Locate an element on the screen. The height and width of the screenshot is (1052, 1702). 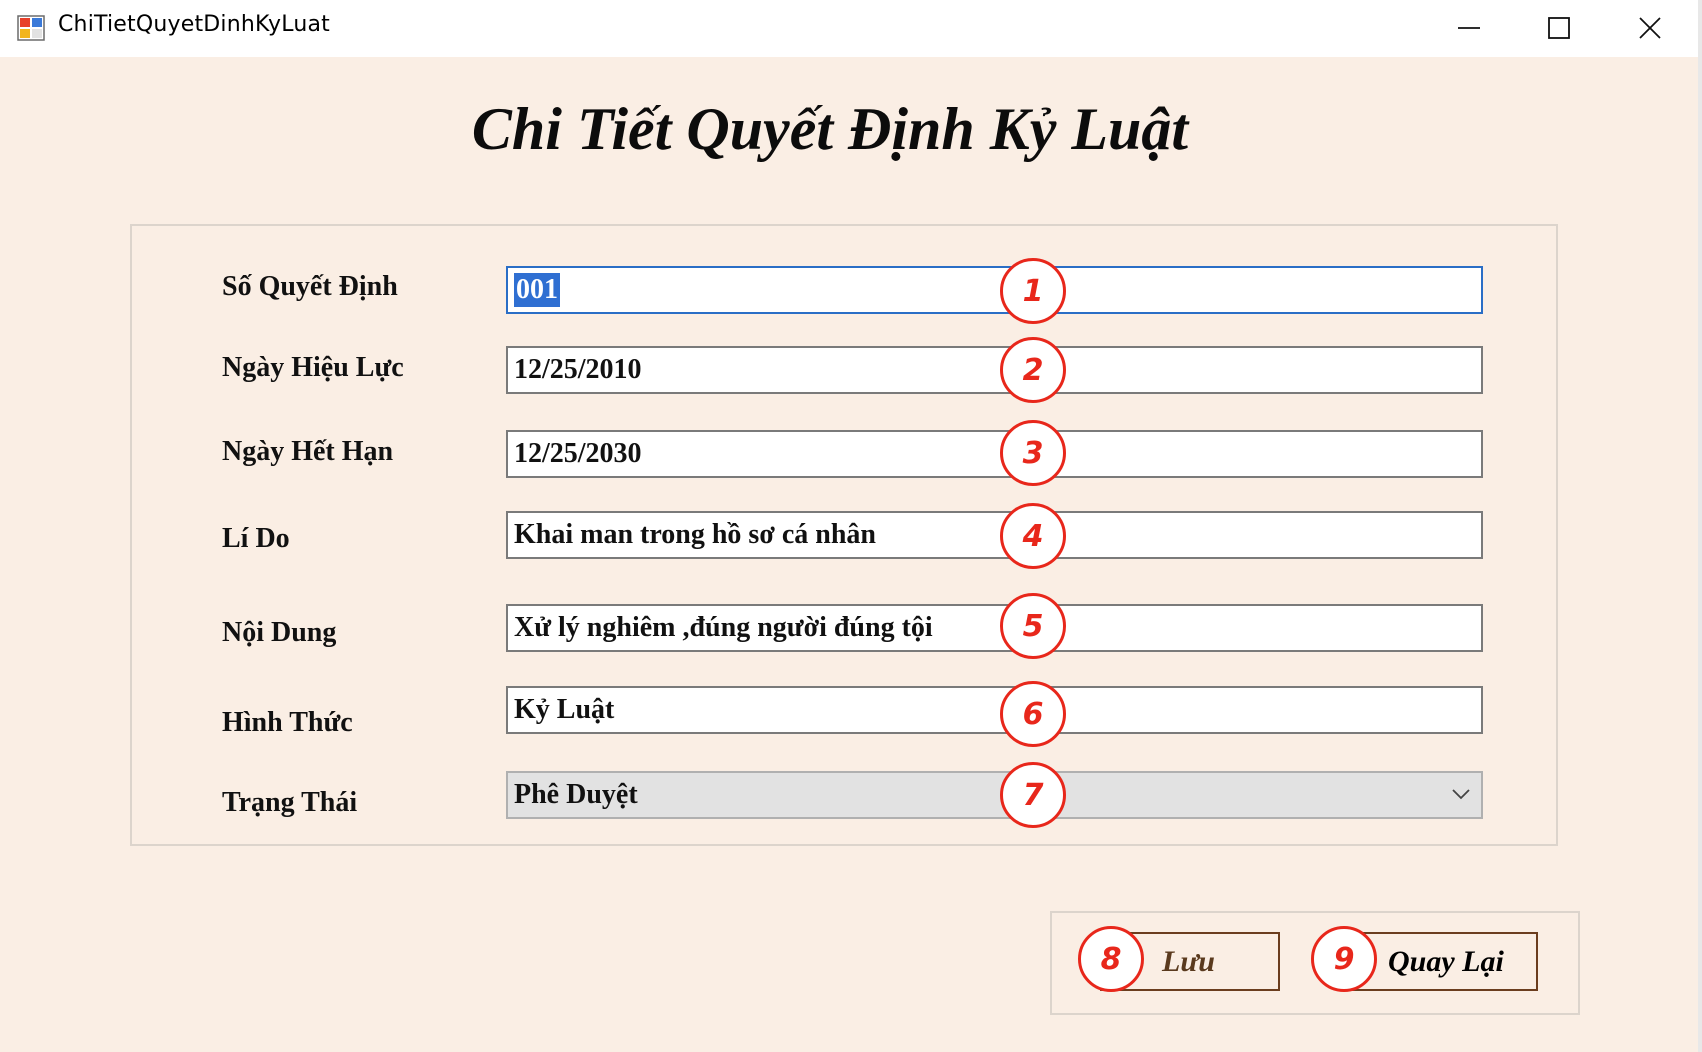
ngay-het-han-input: 12/25/2030 is located at coordinates (994, 454).